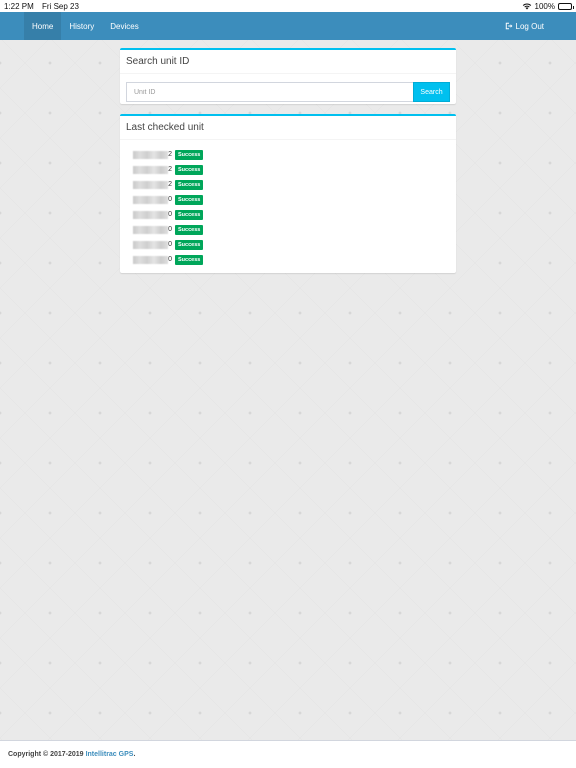 This screenshot has width=576, height=768. I want to click on top-navbar: Home History Devices Log Out, so click(288, 26).